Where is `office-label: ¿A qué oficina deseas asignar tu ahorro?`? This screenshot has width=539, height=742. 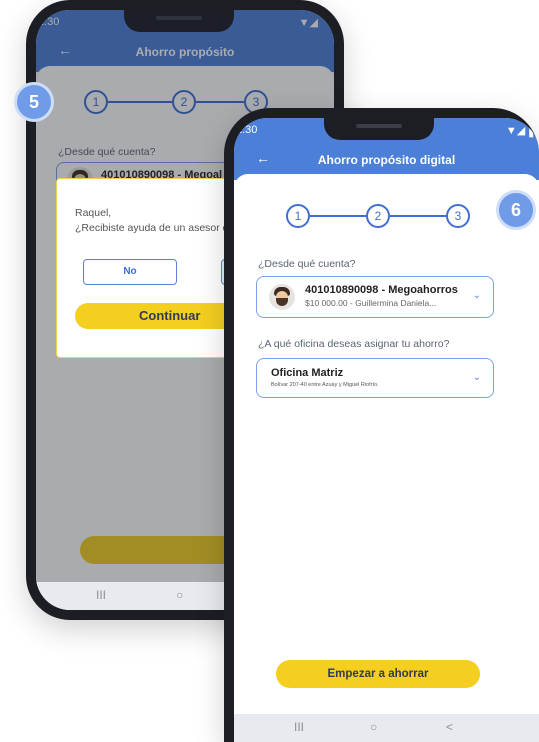
office-label: ¿A qué oficina deseas asignar tu ahorro? is located at coordinates (354, 344).